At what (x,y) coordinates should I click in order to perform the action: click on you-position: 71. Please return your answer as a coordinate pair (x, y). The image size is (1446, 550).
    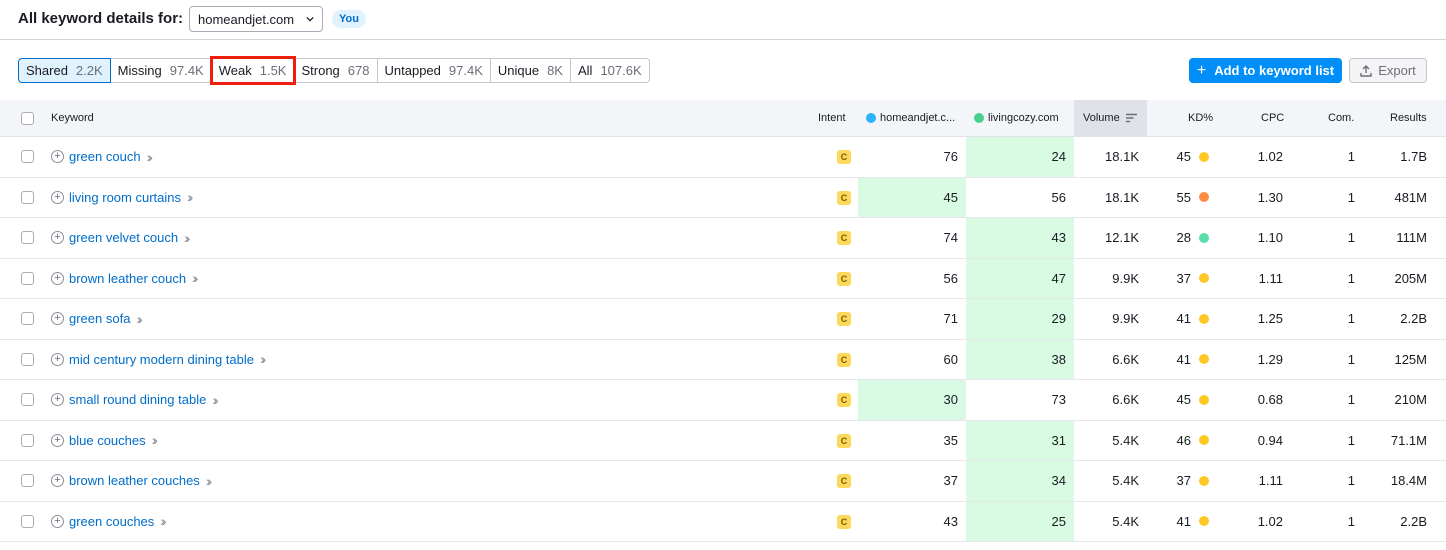
    Looking at the image, I should click on (912, 319).